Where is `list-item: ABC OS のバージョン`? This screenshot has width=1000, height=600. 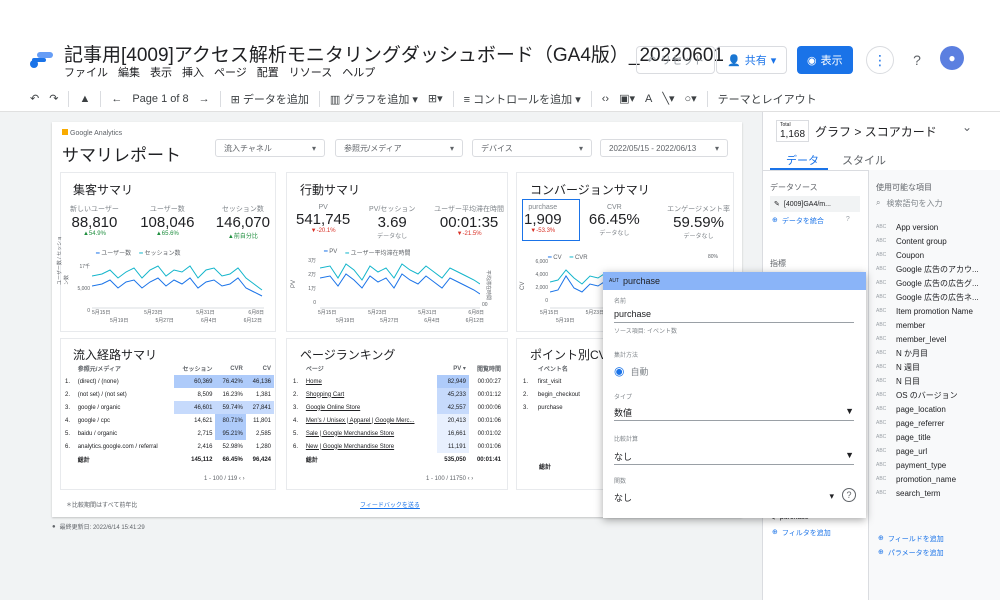 list-item: ABC OS のバージョン is located at coordinates (936, 395).